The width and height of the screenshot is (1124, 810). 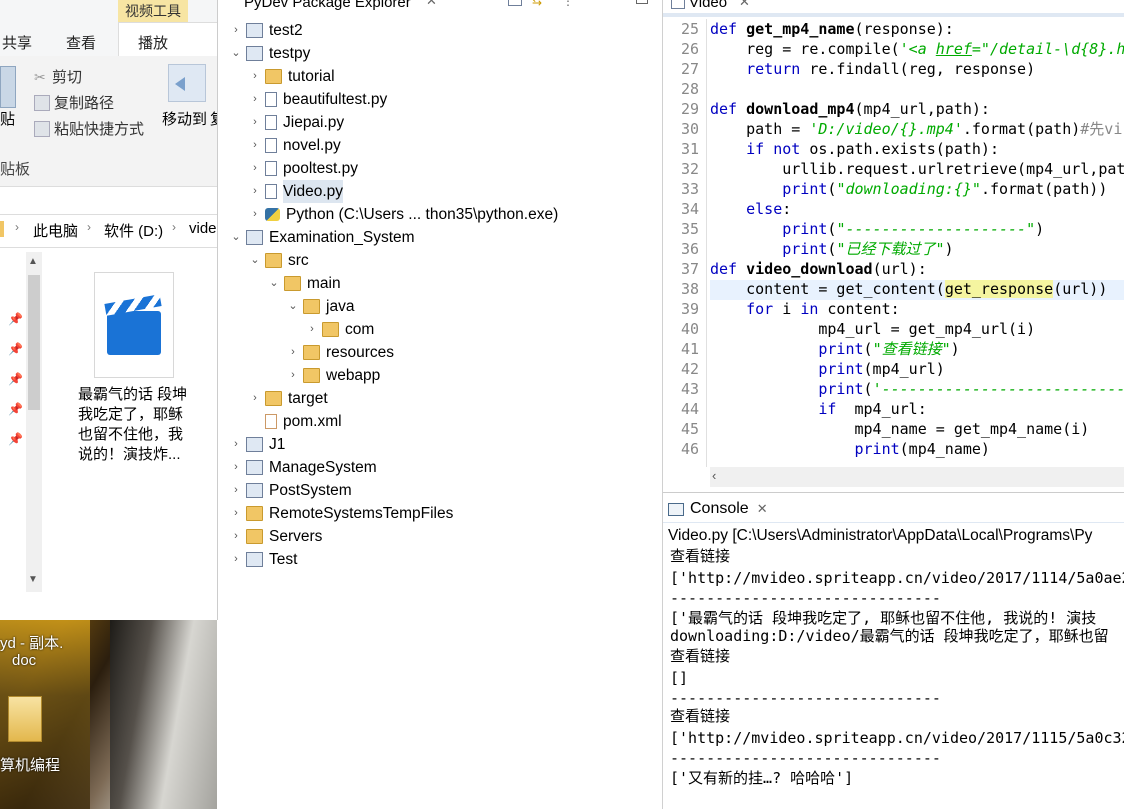 What do you see at coordinates (831, 249) in the screenshot?
I see `code-line: print("已经下载过了")` at bounding box center [831, 249].